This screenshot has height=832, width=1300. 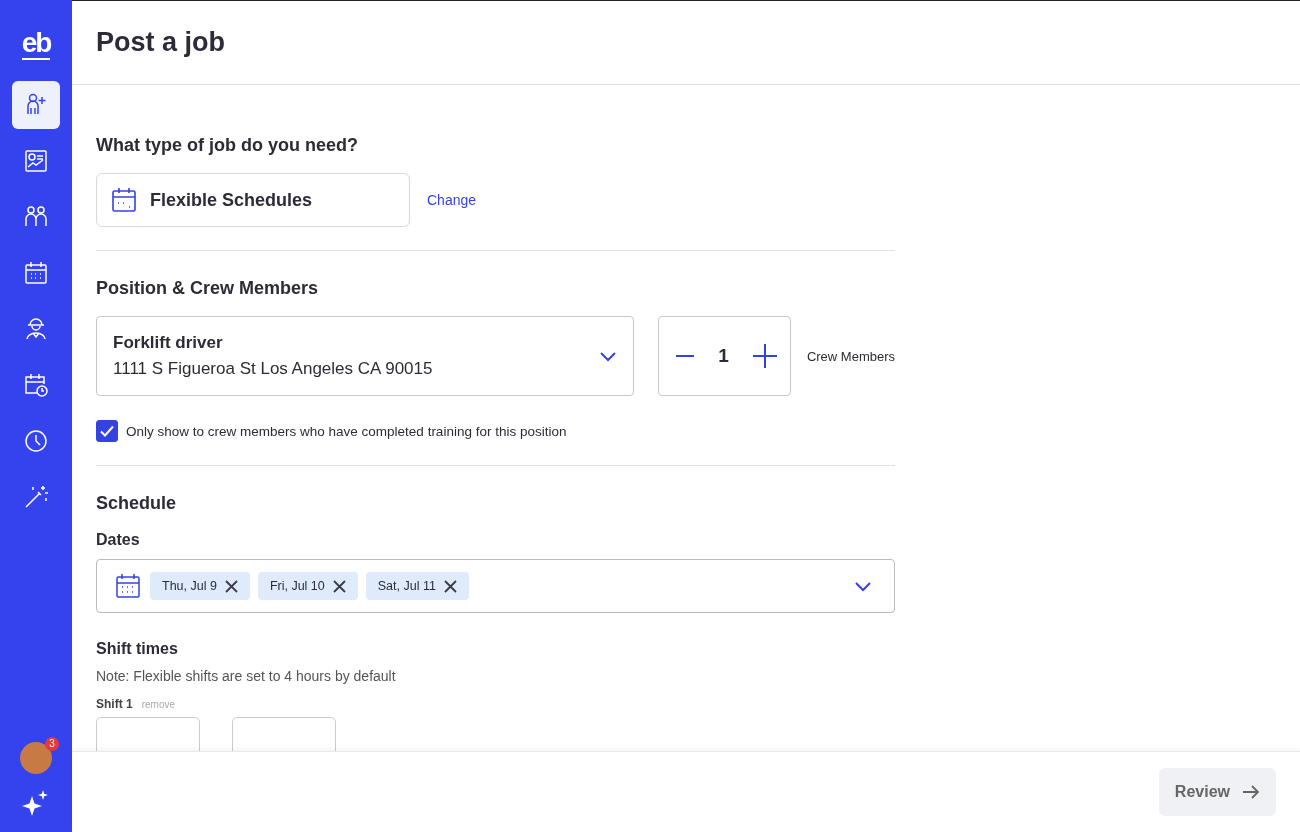 What do you see at coordinates (273, 369) in the screenshot?
I see `position-address: 1111 S Figueroa St Los Angeles CA 90015` at bounding box center [273, 369].